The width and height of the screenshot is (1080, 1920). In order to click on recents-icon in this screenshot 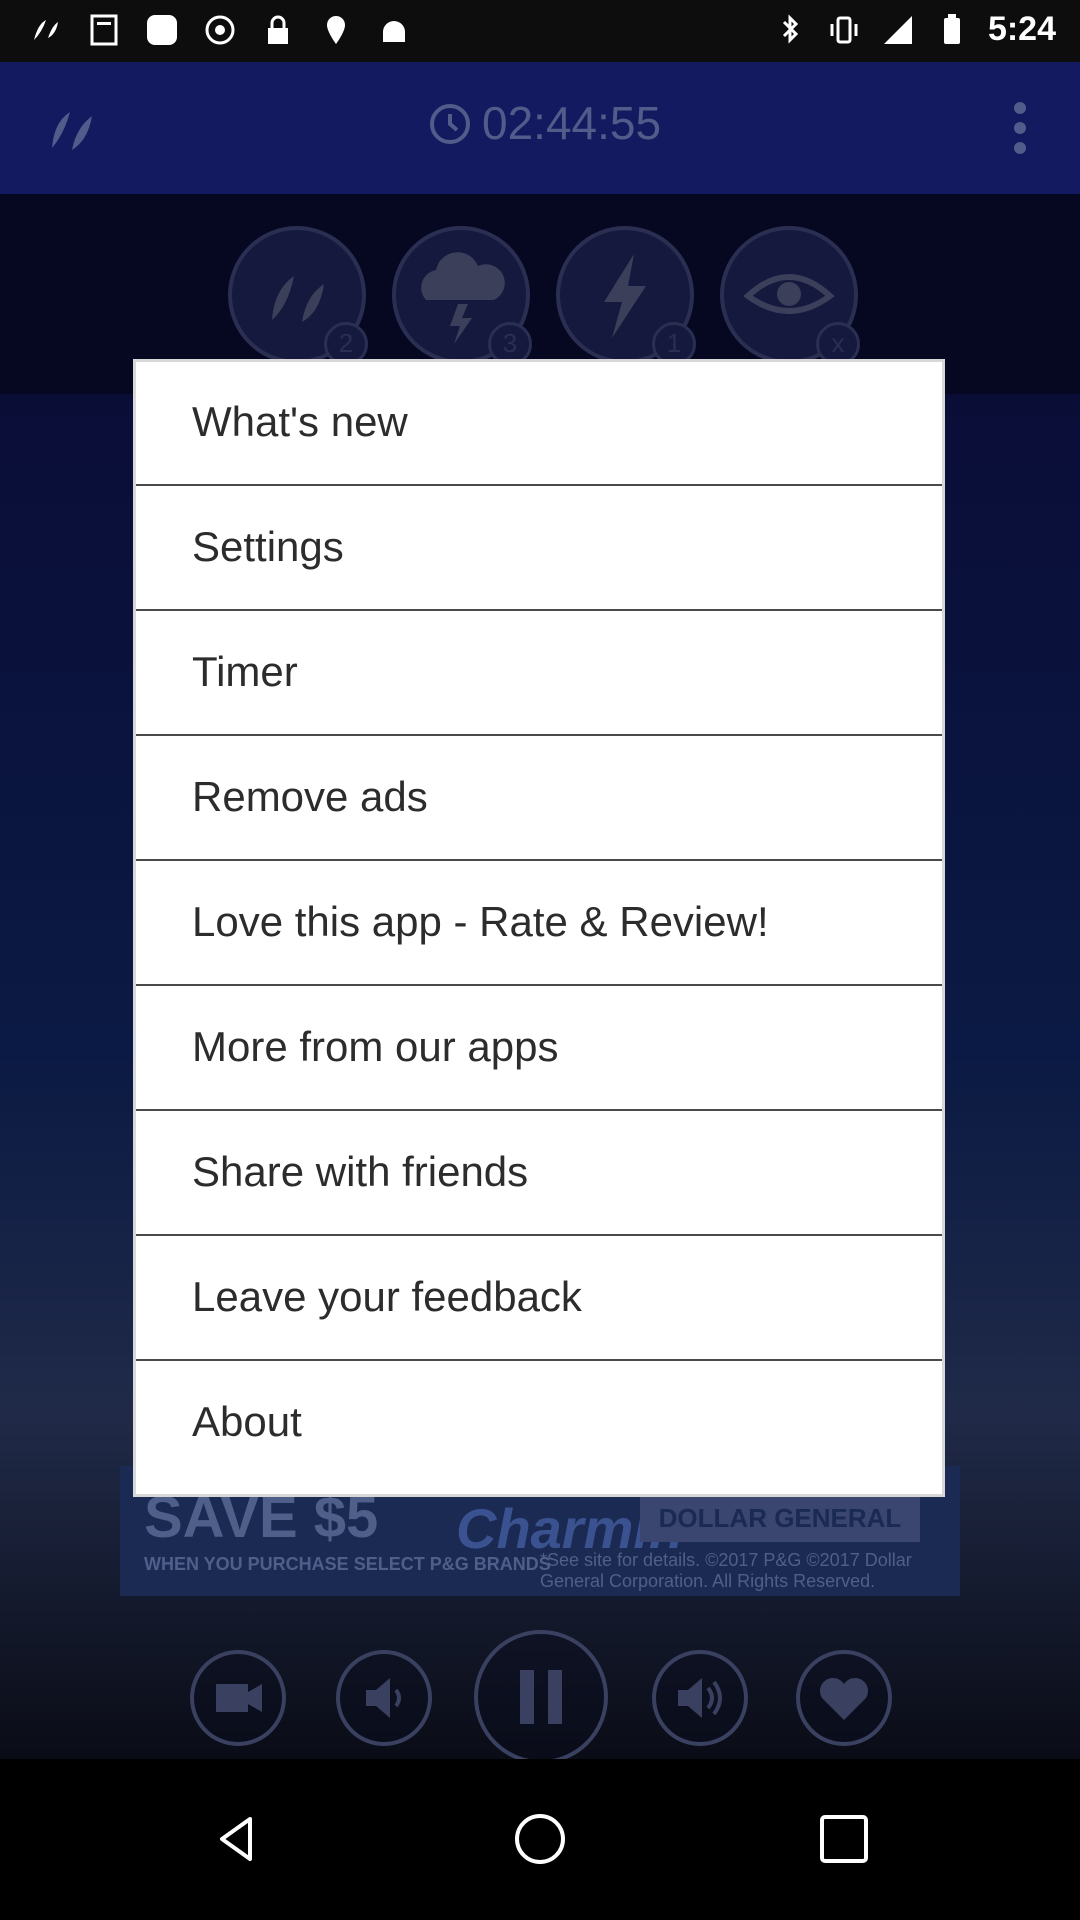, I will do `click(844, 1839)`.